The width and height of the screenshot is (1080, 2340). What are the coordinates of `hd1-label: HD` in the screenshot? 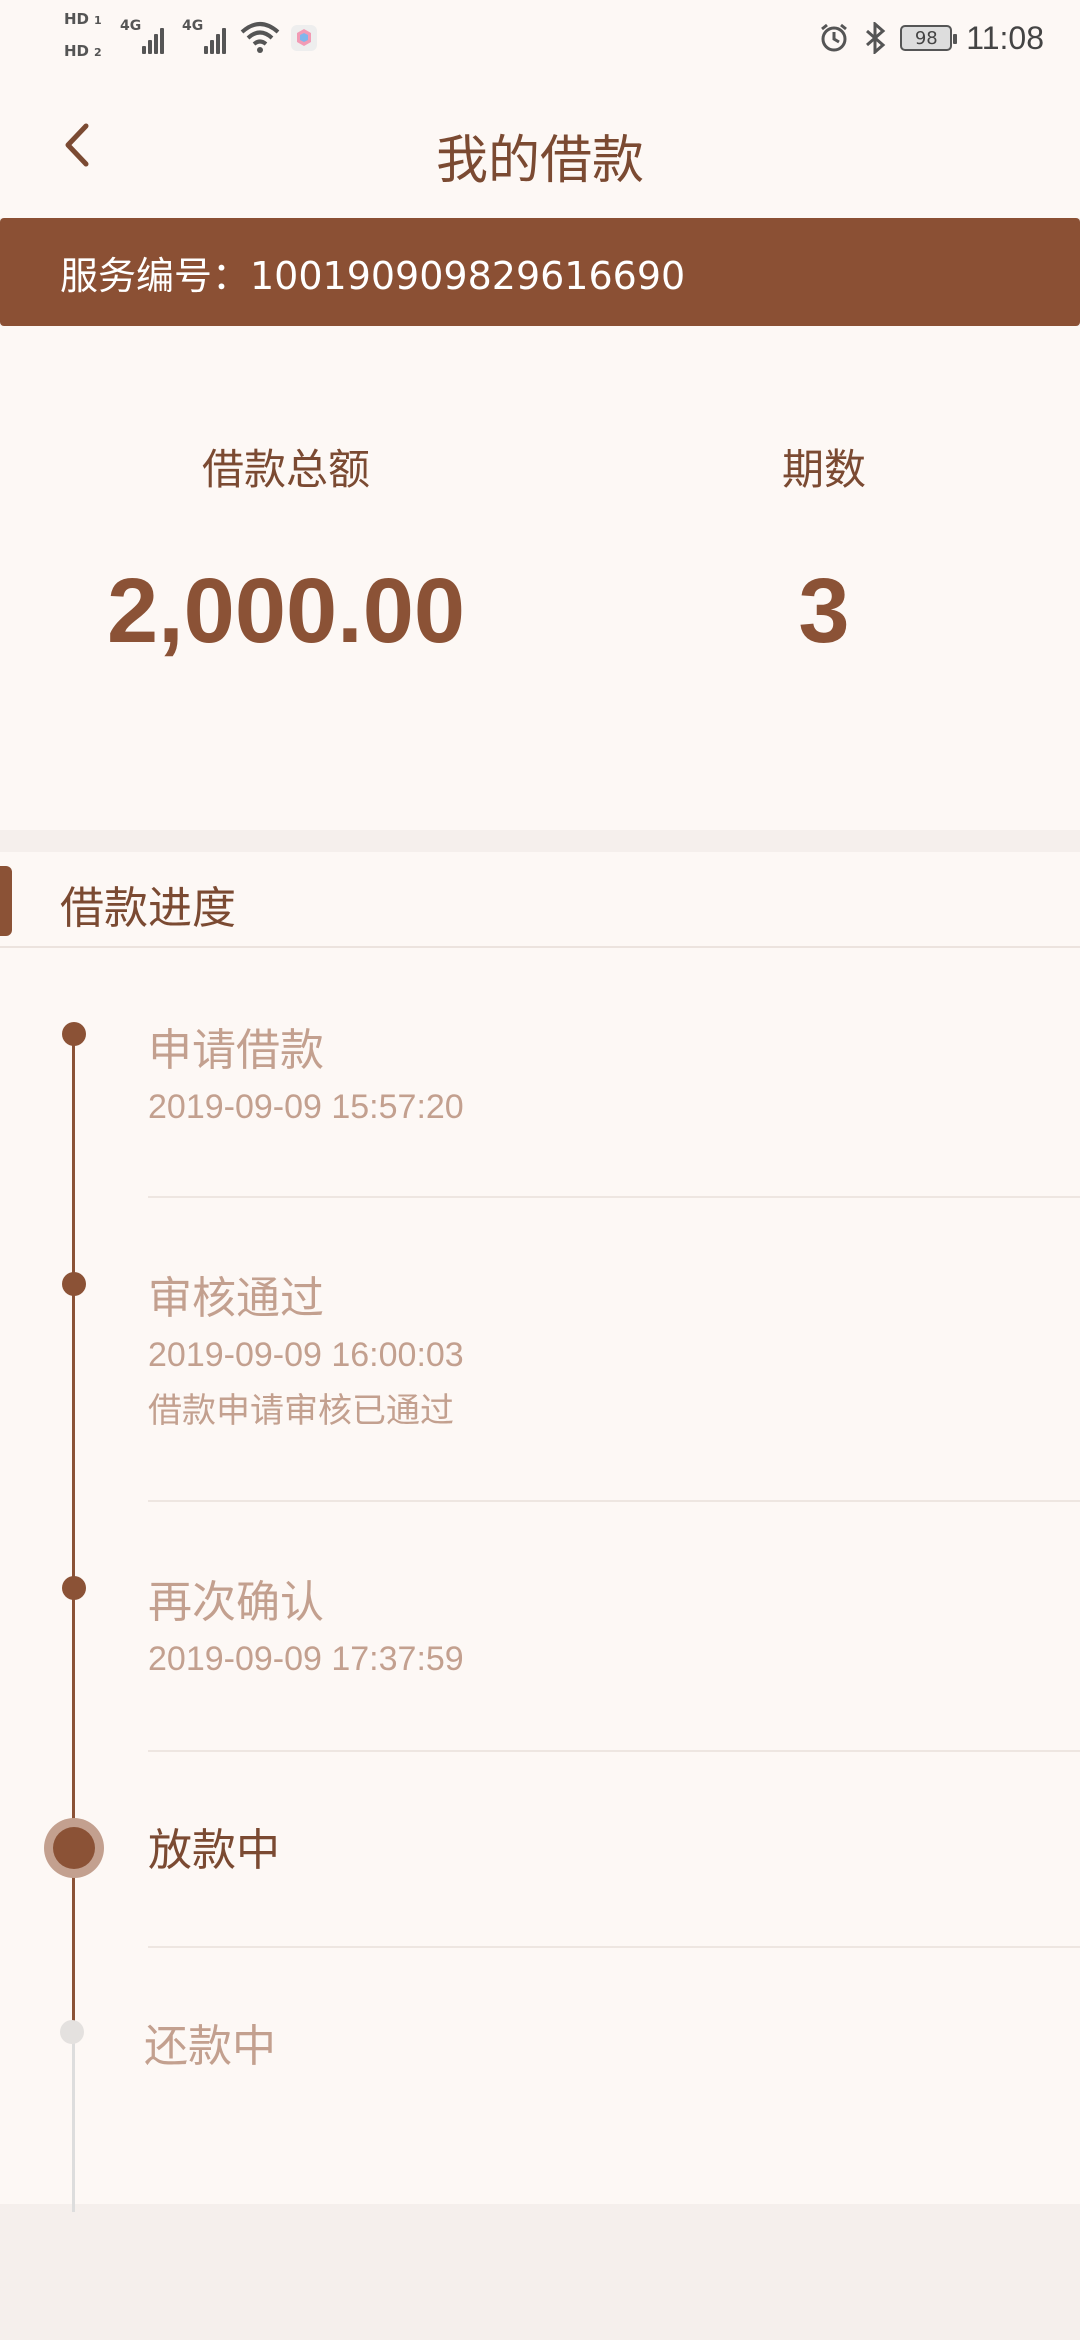 It's located at (77, 19).